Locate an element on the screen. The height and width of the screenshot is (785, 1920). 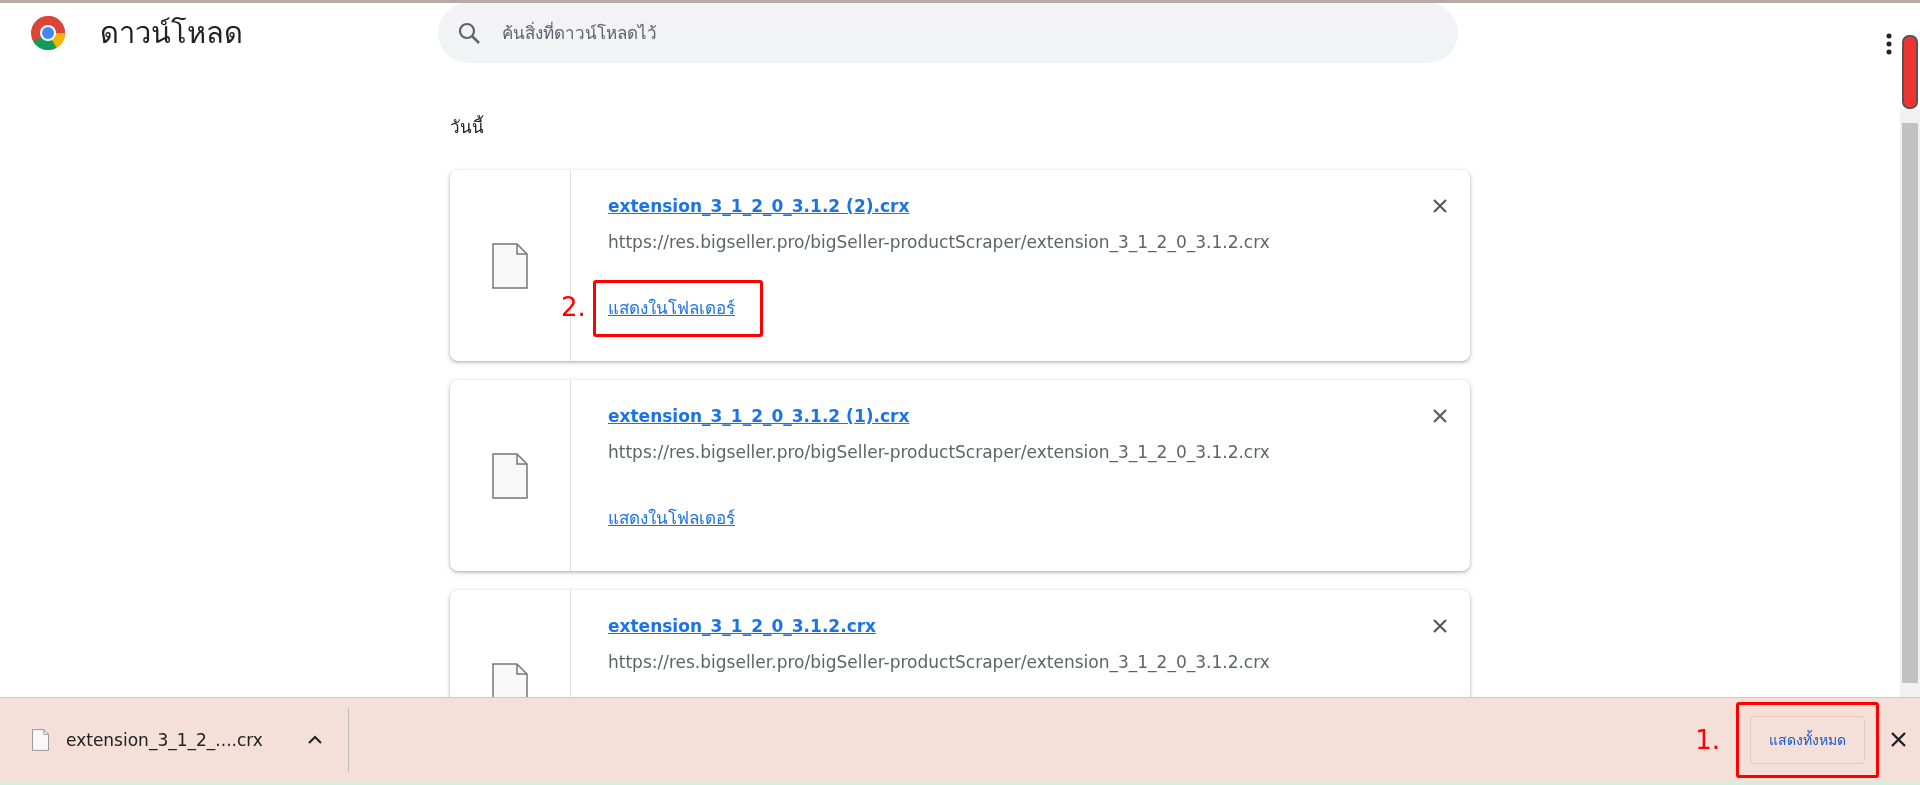
file-name-link: extension_3_1_2_0_3.1.2.crx is located at coordinates (742, 626).